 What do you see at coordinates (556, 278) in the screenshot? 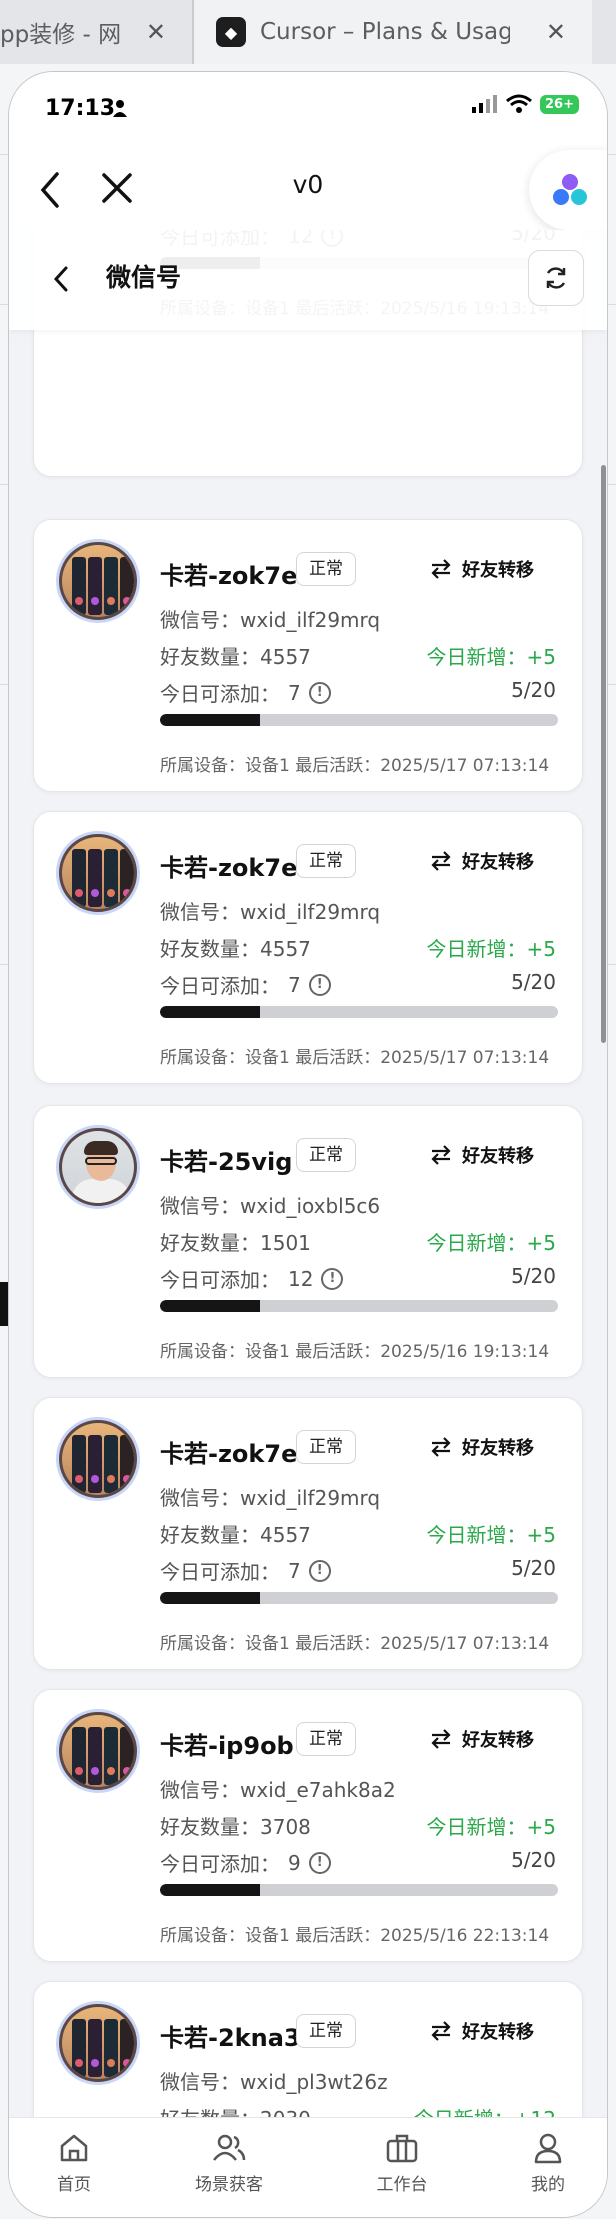
I see `refresh-button` at bounding box center [556, 278].